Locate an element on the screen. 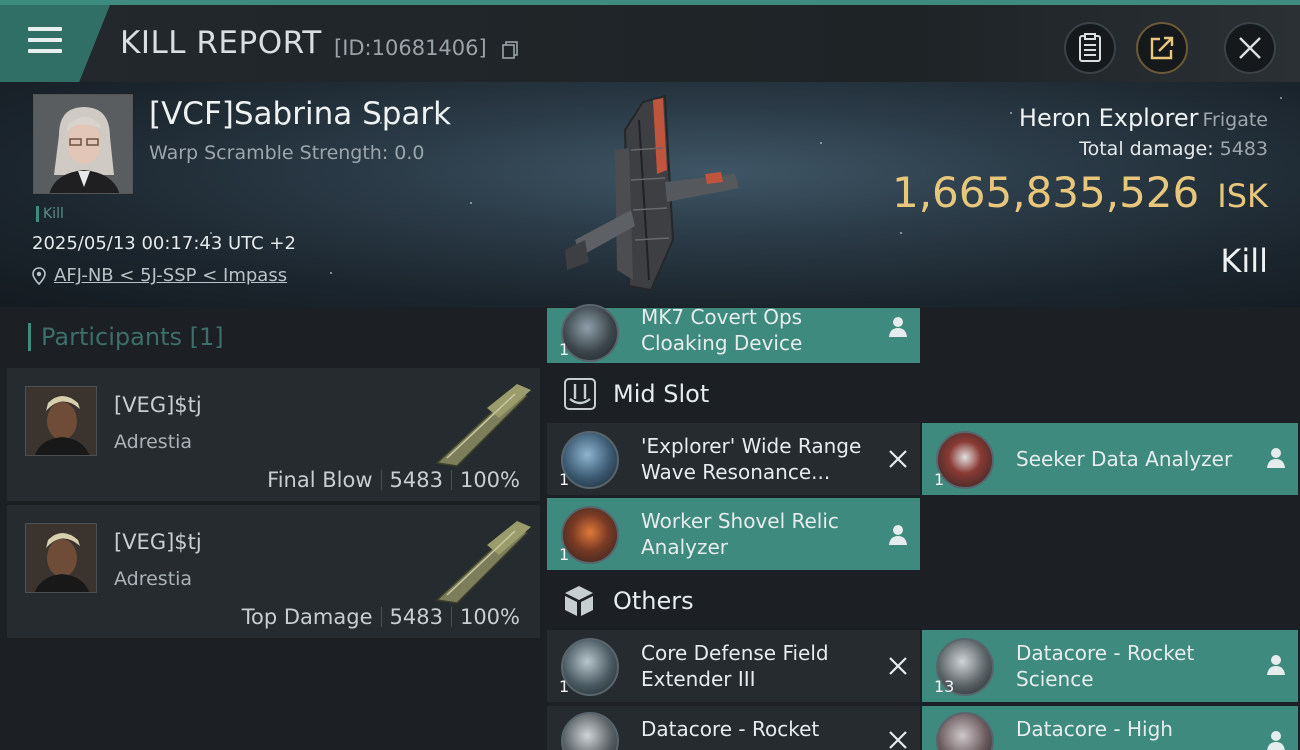  item-name: Worker Shovel Relic Analyzer is located at coordinates (740, 534).